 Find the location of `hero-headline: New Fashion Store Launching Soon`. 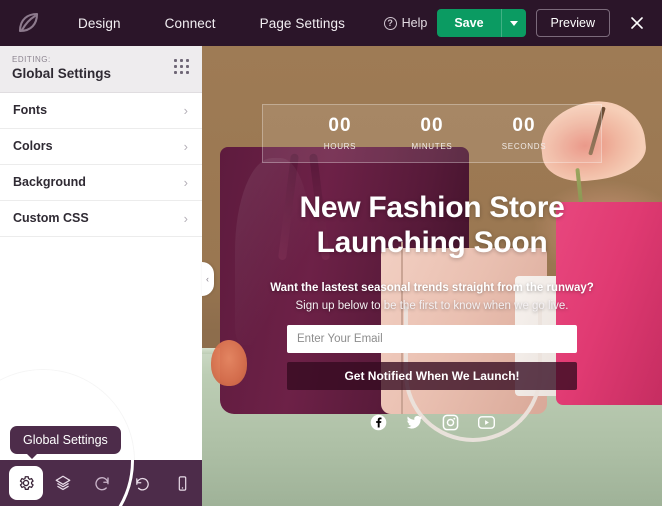

hero-headline: New Fashion Store Launching Soon is located at coordinates (432, 226).